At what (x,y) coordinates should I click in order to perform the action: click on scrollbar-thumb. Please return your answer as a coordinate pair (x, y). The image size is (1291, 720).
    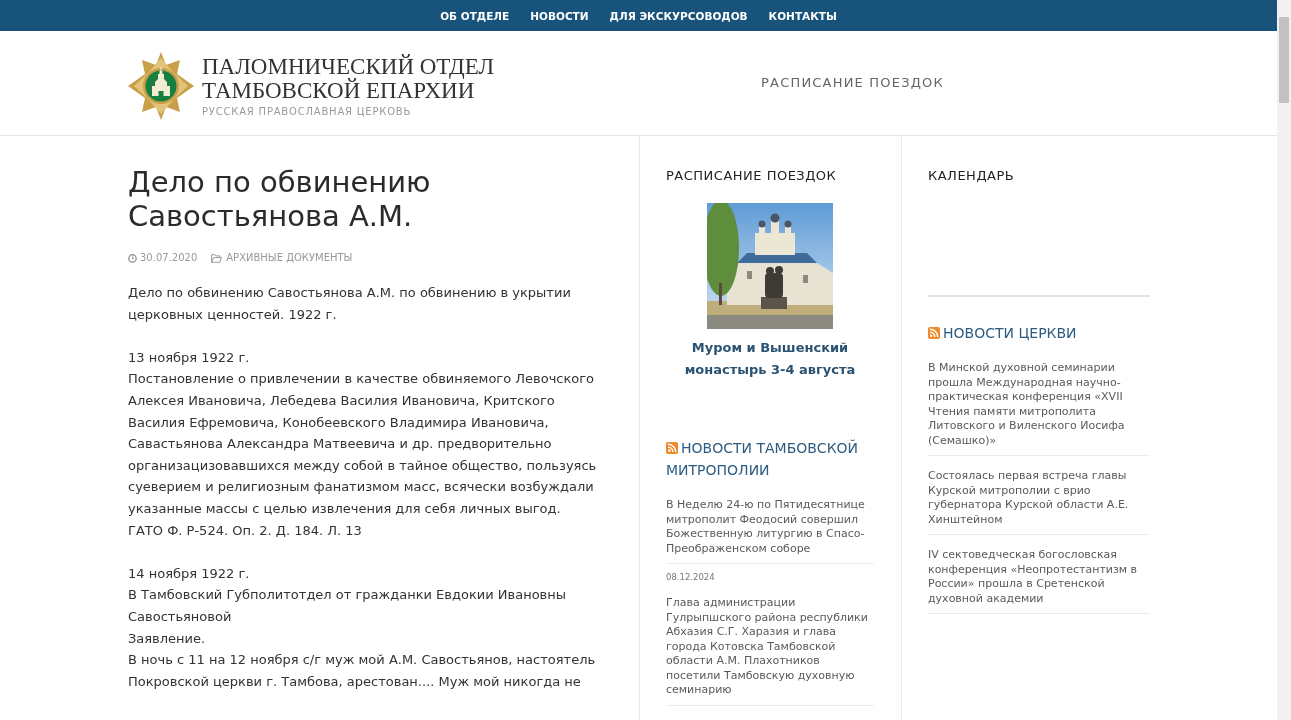
    Looking at the image, I should click on (1284, 60).